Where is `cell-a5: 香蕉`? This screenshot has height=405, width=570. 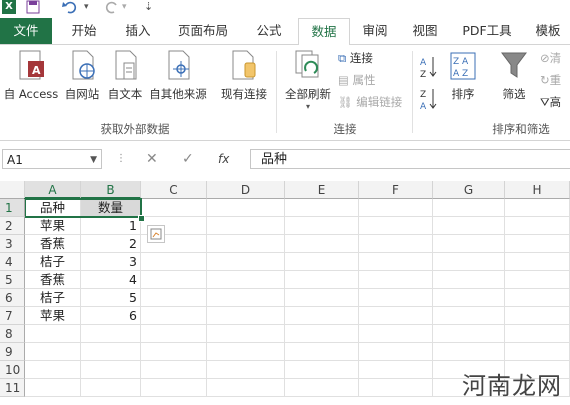
cell-a5: 香蕉 is located at coordinates (53, 280).